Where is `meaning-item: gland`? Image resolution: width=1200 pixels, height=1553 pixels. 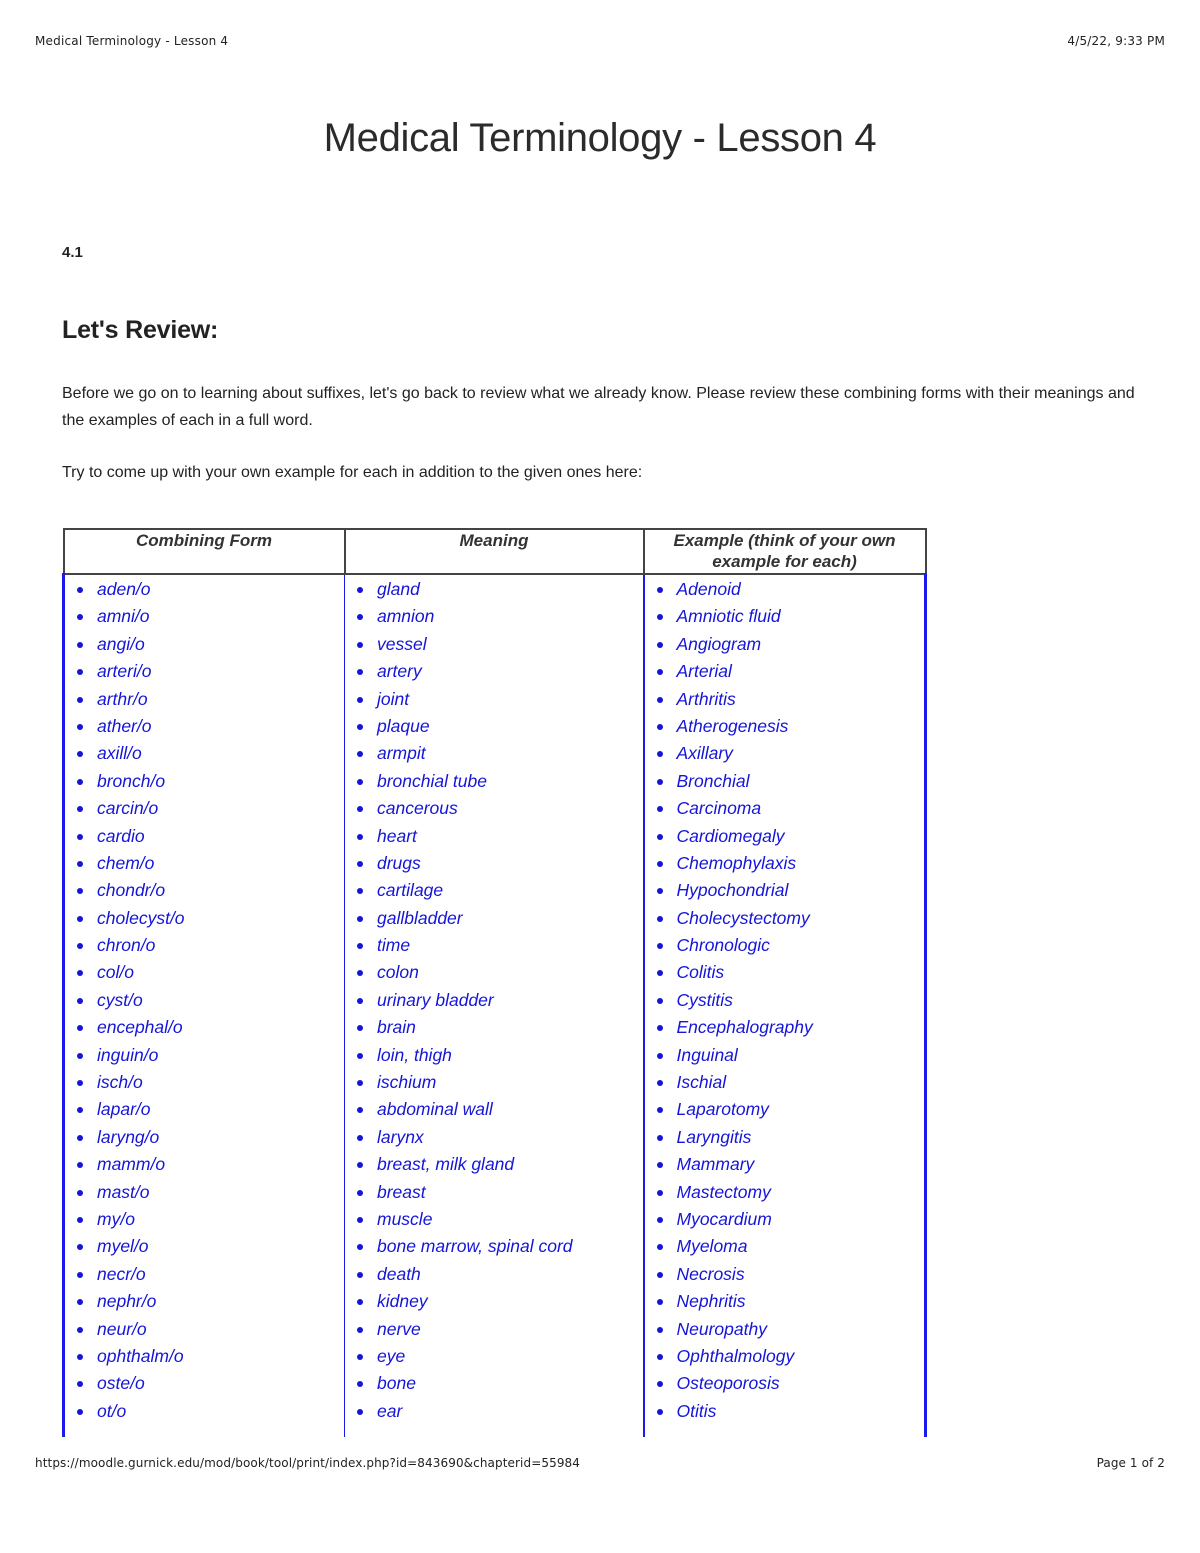 meaning-item: gland is located at coordinates (494, 589).